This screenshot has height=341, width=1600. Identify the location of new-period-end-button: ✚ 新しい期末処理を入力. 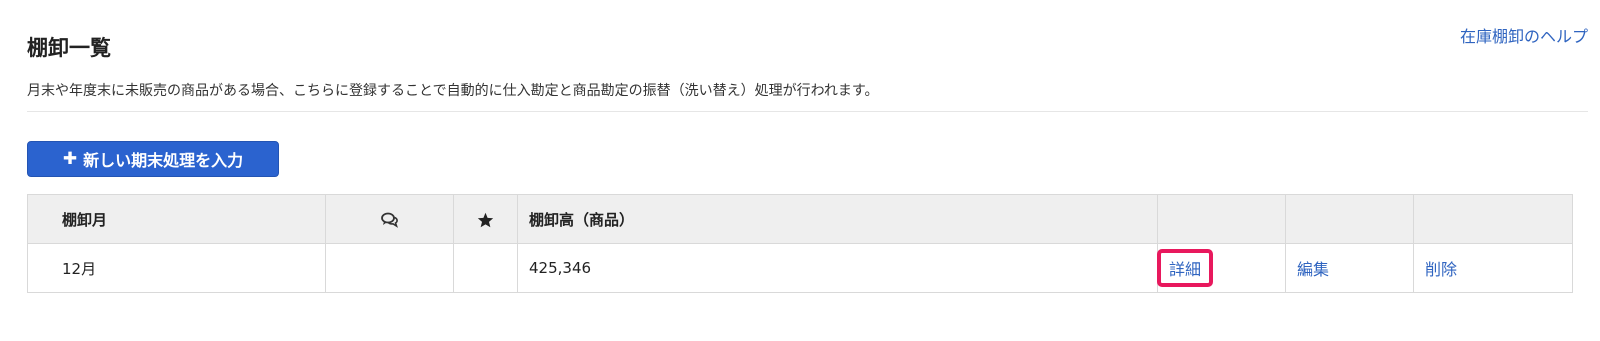
(153, 159).